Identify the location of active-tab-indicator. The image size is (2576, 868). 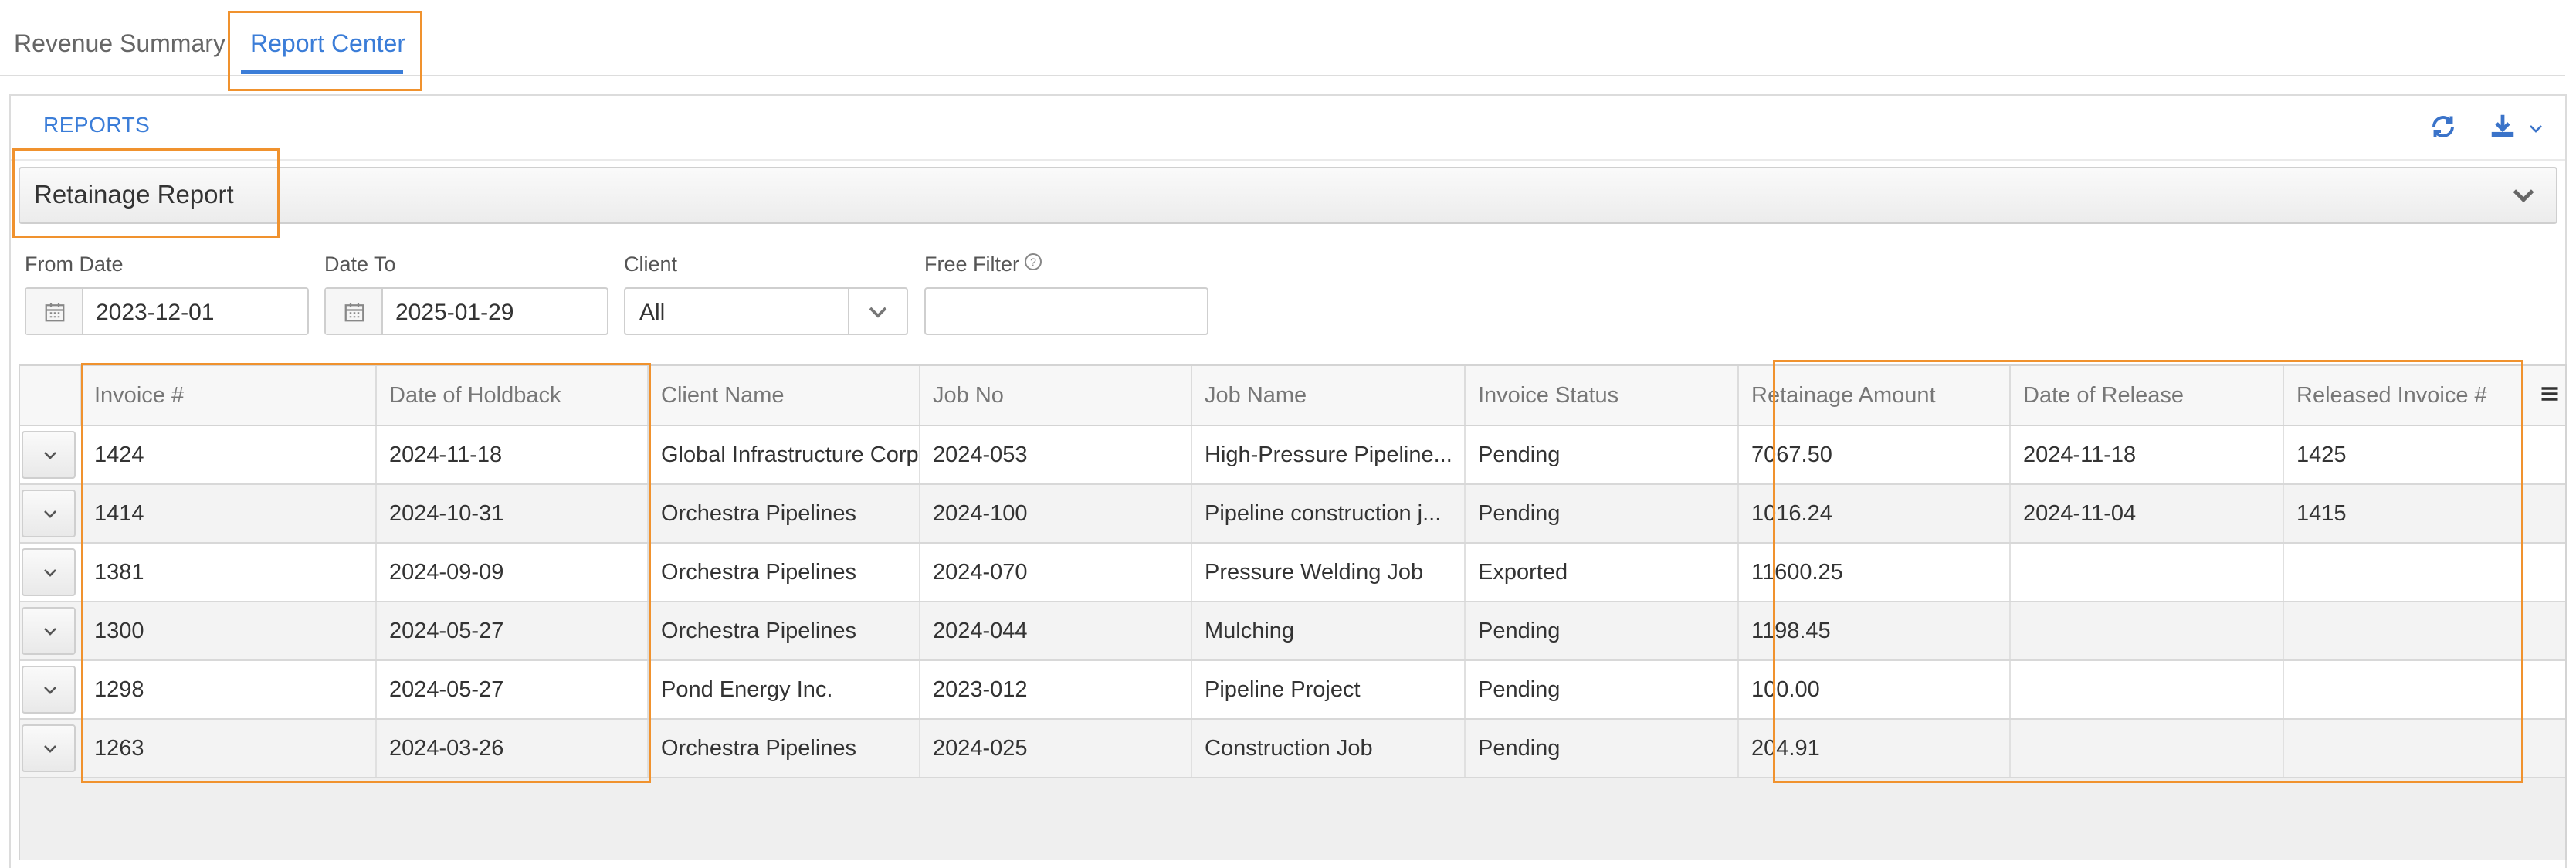
(322, 72).